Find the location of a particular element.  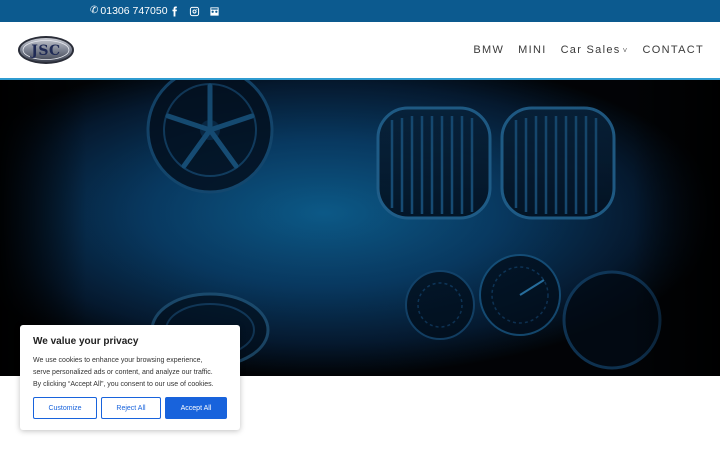

chevron-down-icon: ˅ is located at coordinates (625, 50).